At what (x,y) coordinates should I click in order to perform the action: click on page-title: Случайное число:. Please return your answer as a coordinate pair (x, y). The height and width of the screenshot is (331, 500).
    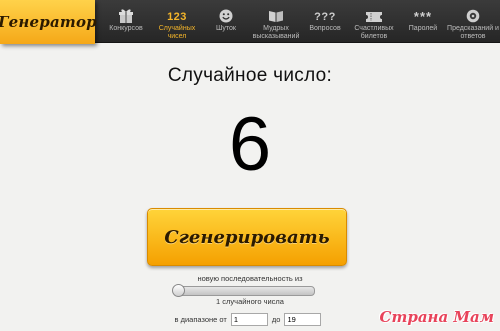
    Looking at the image, I should click on (250, 75).